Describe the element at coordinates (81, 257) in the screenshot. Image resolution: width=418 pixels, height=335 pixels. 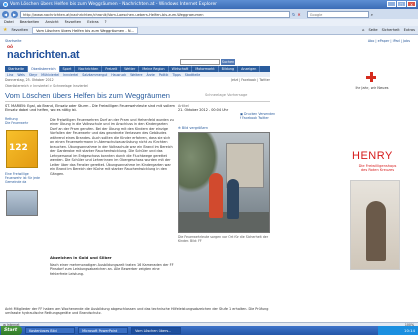
I see `article-subhead: Abzeichen in Gold und Silber` at that location.